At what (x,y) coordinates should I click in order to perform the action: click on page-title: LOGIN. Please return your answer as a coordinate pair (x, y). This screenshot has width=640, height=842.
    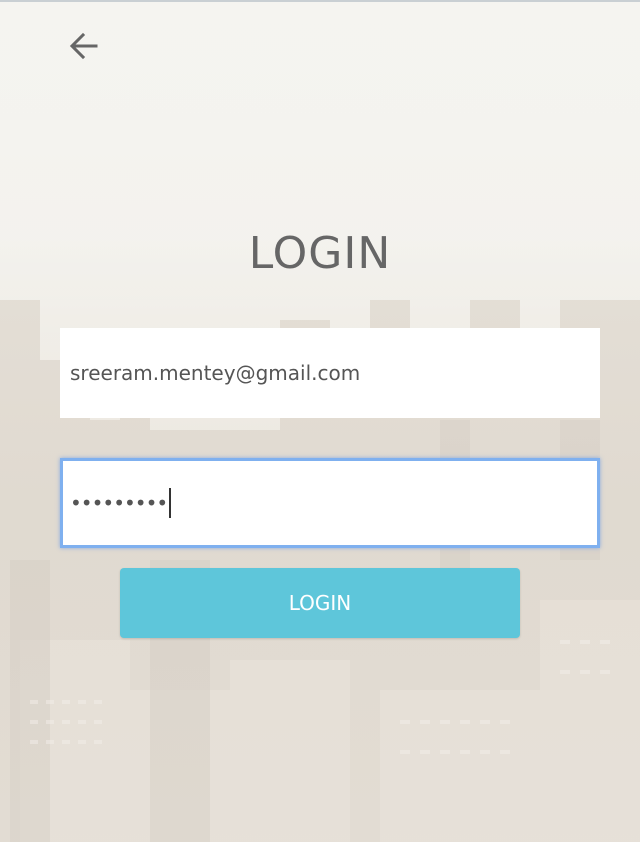
    Looking at the image, I should click on (320, 253).